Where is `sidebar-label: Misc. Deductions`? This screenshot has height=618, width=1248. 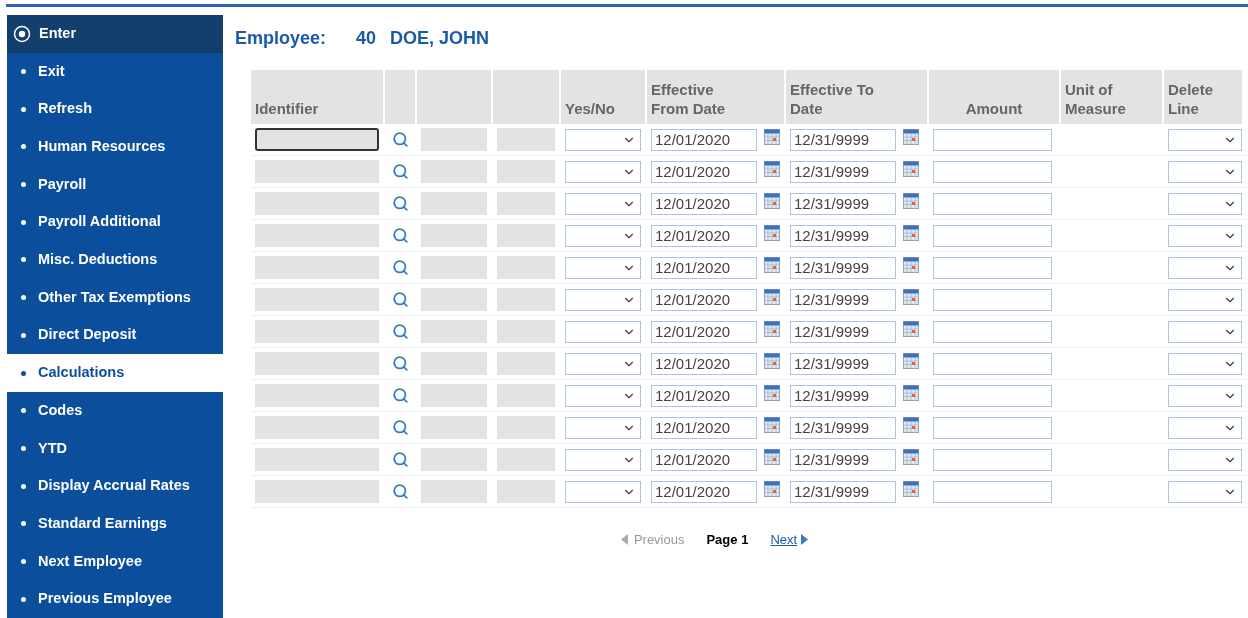 sidebar-label: Misc. Deductions is located at coordinates (98, 260).